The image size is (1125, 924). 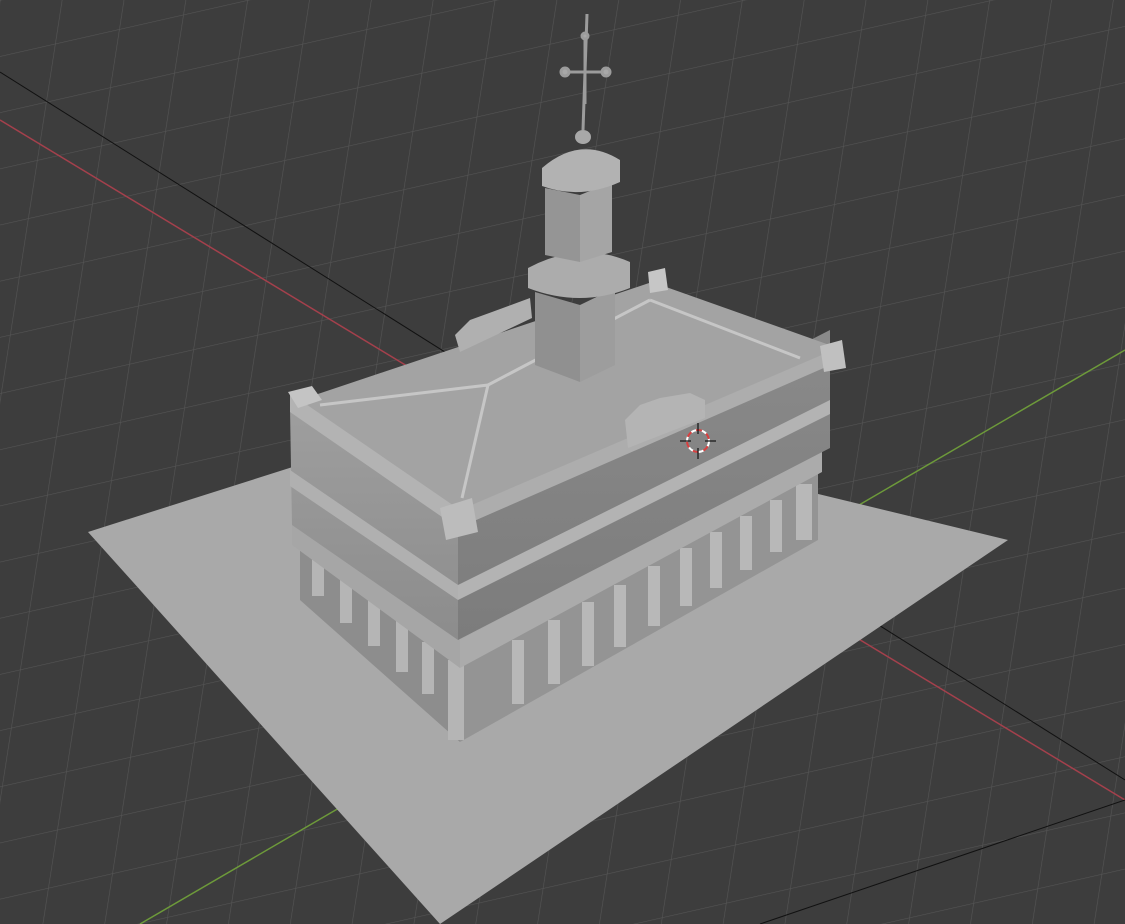 I want to click on tower-upper-face-right, so click(x=596, y=222).